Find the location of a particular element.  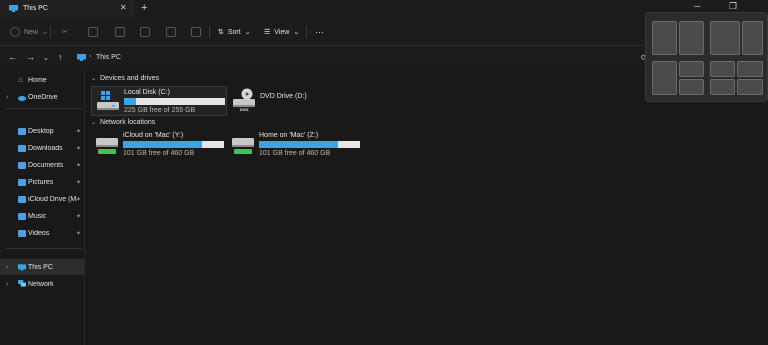

cut-icon: ✂ is located at coordinates (65, 32).